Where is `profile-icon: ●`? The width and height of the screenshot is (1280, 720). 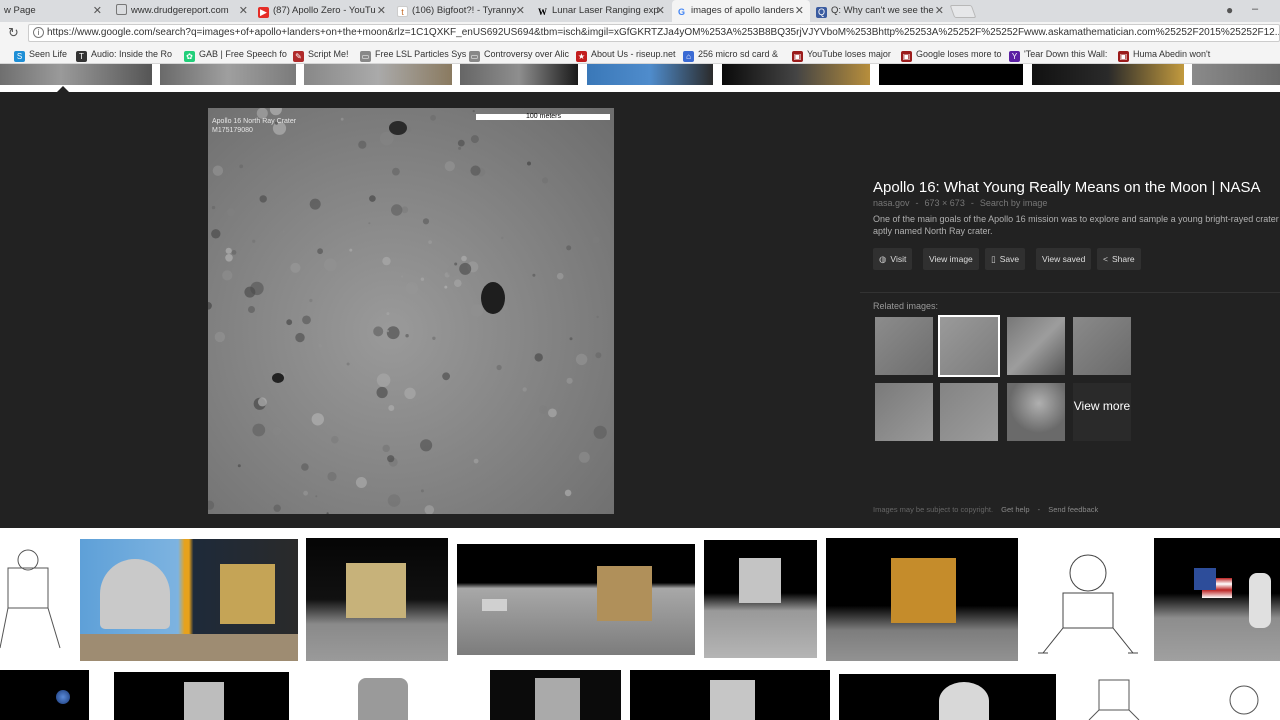 profile-icon: ● is located at coordinates (1229, 10).